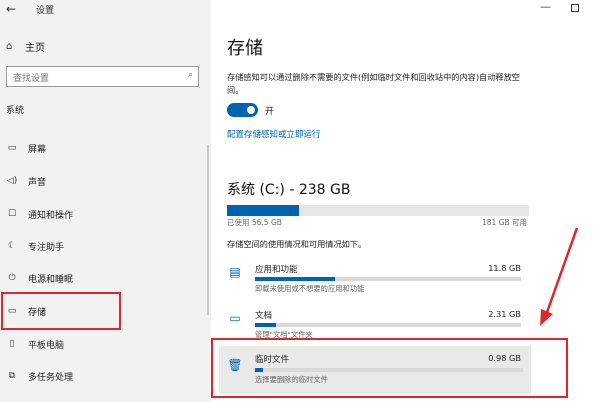 The height and width of the screenshot is (402, 601). What do you see at coordinates (561, 271) in the screenshot?
I see `arrow-shaft` at bounding box center [561, 271].